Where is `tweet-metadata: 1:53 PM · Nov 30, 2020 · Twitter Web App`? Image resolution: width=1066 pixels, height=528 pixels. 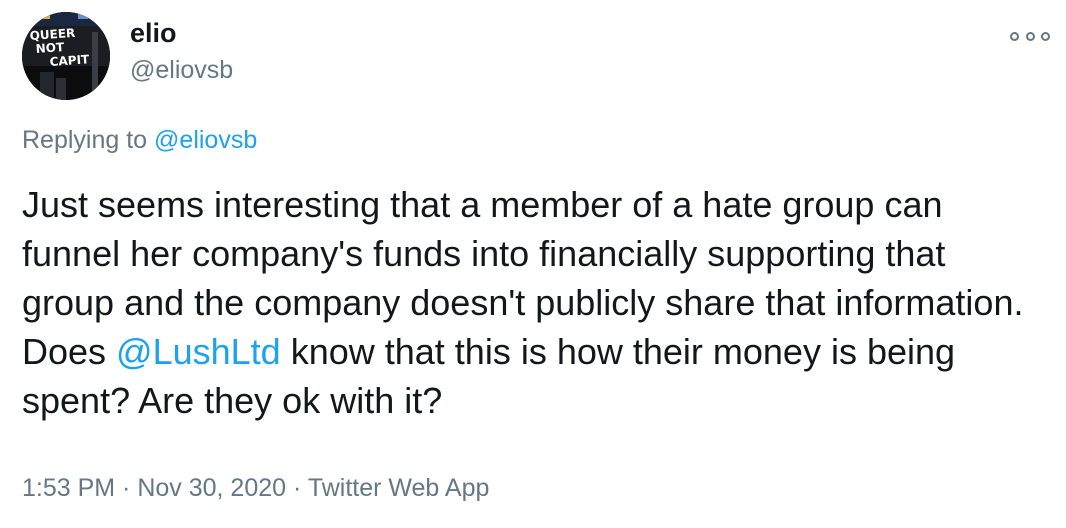 tweet-metadata: 1:53 PM · Nov 30, 2020 · Twitter Web App is located at coordinates (255, 488).